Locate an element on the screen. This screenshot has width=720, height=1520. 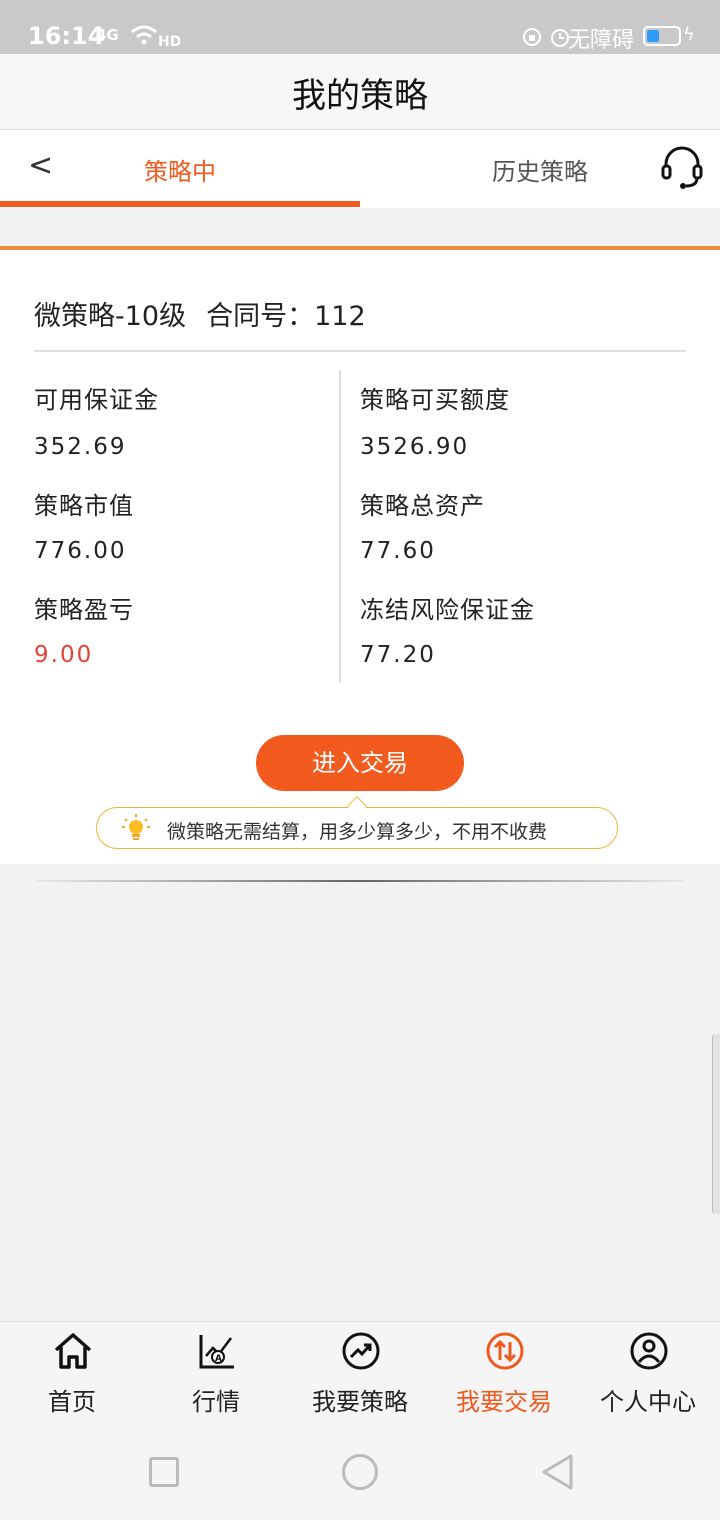
column-divider is located at coordinates (340, 526).